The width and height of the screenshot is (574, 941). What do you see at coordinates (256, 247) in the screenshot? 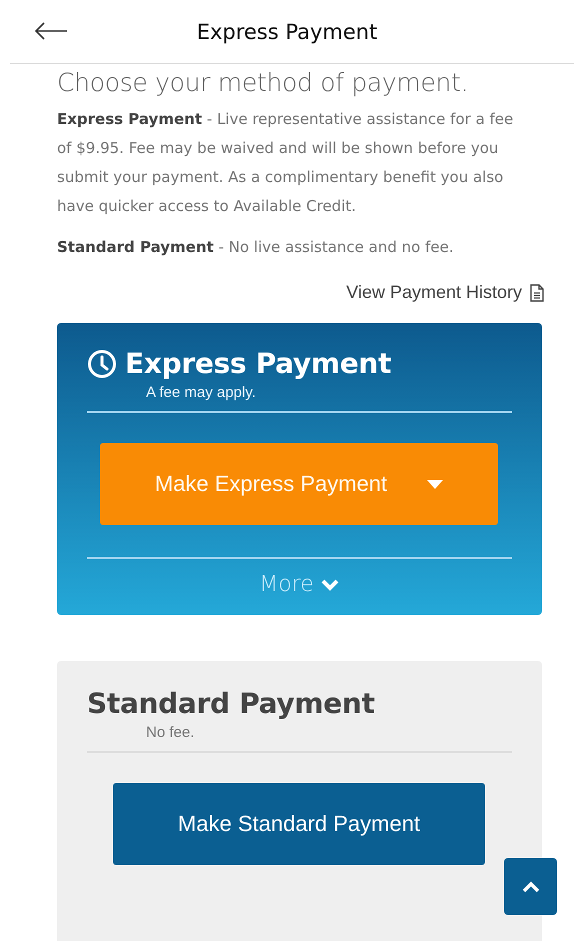
I see `description-paragraph: Standard Payment - No live assistance and no fee.` at bounding box center [256, 247].